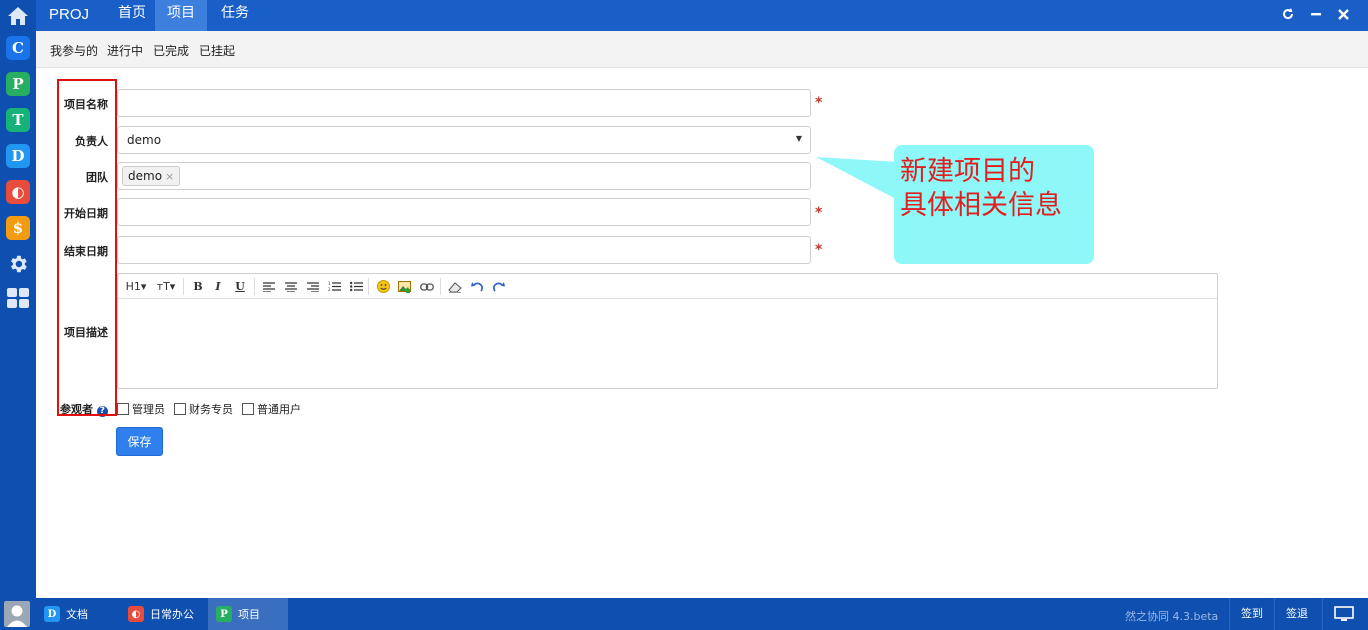  Describe the element at coordinates (18, 298) in the screenshot. I see `grid-apps-icon` at that location.